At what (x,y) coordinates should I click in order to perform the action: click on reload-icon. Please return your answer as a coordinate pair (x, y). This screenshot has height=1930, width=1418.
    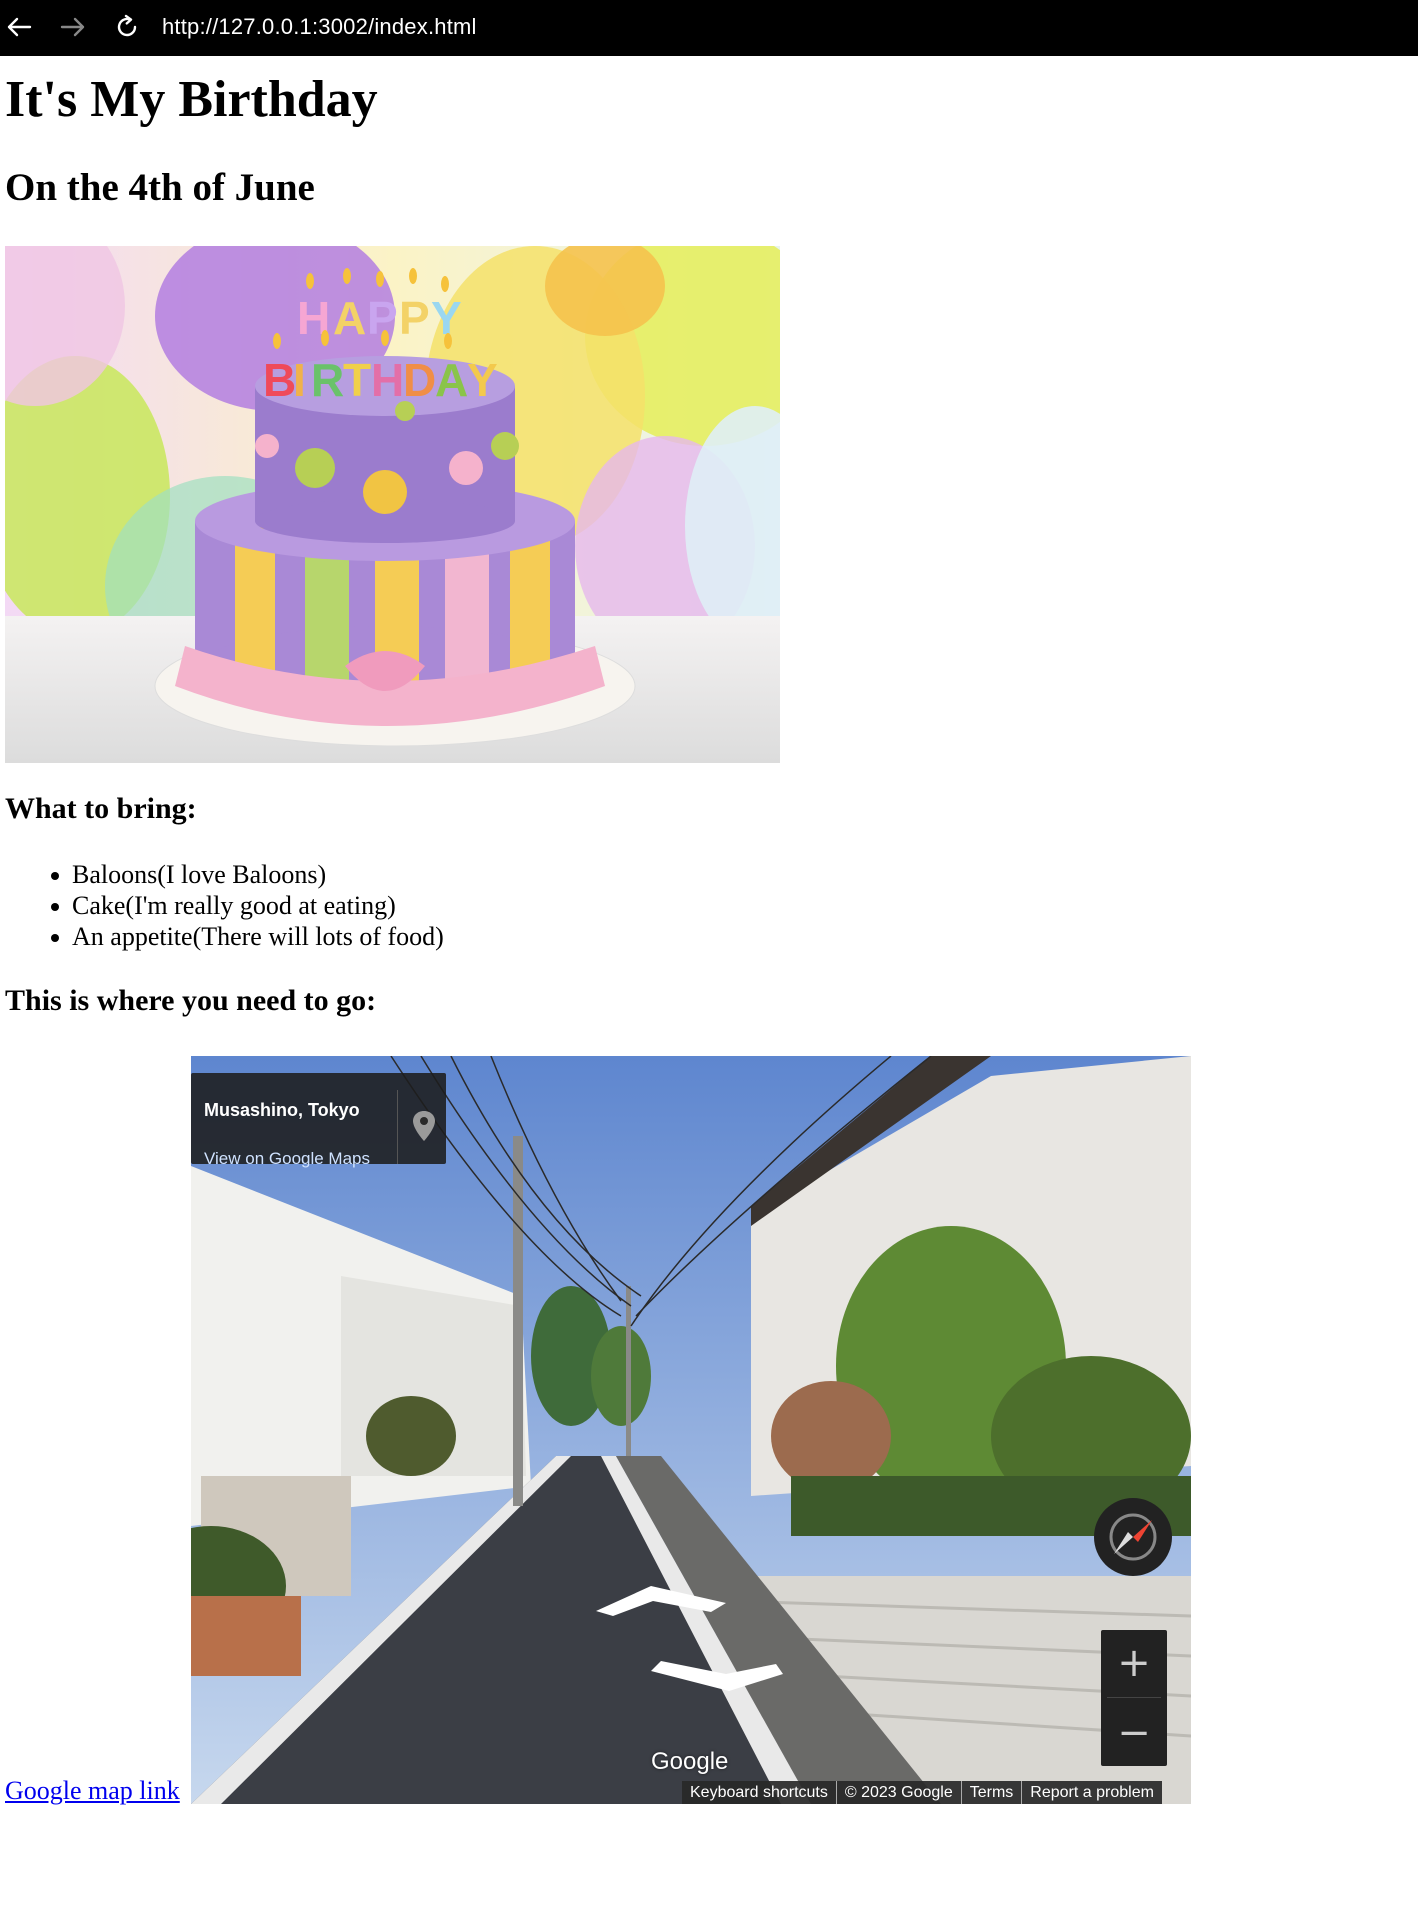
    Looking at the image, I should click on (127, 25).